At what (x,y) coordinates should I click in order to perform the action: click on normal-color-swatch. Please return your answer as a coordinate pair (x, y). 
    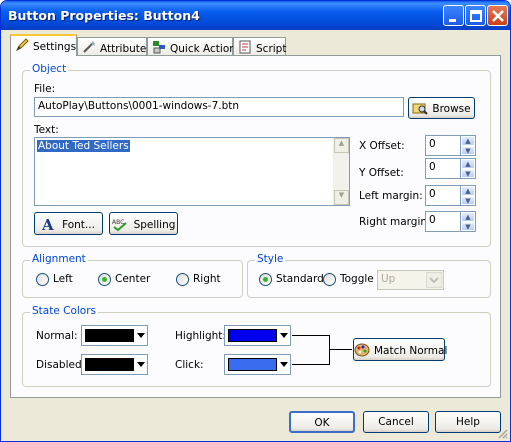
    Looking at the image, I should click on (109, 335).